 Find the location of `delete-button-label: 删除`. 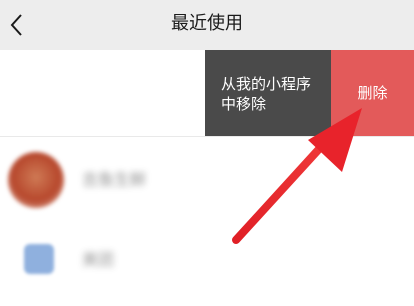

delete-button-label: 删除 is located at coordinates (372, 93).